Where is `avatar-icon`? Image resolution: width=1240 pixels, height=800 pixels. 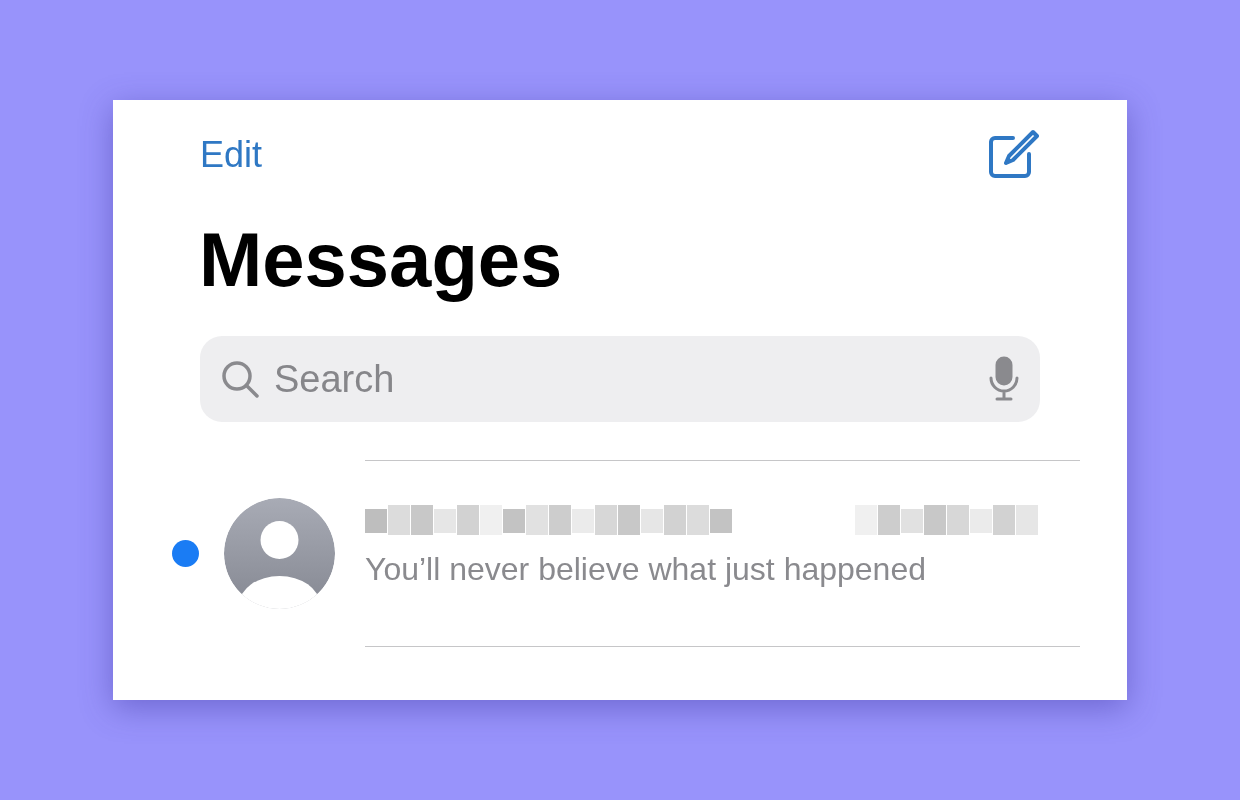 avatar-icon is located at coordinates (279, 553).